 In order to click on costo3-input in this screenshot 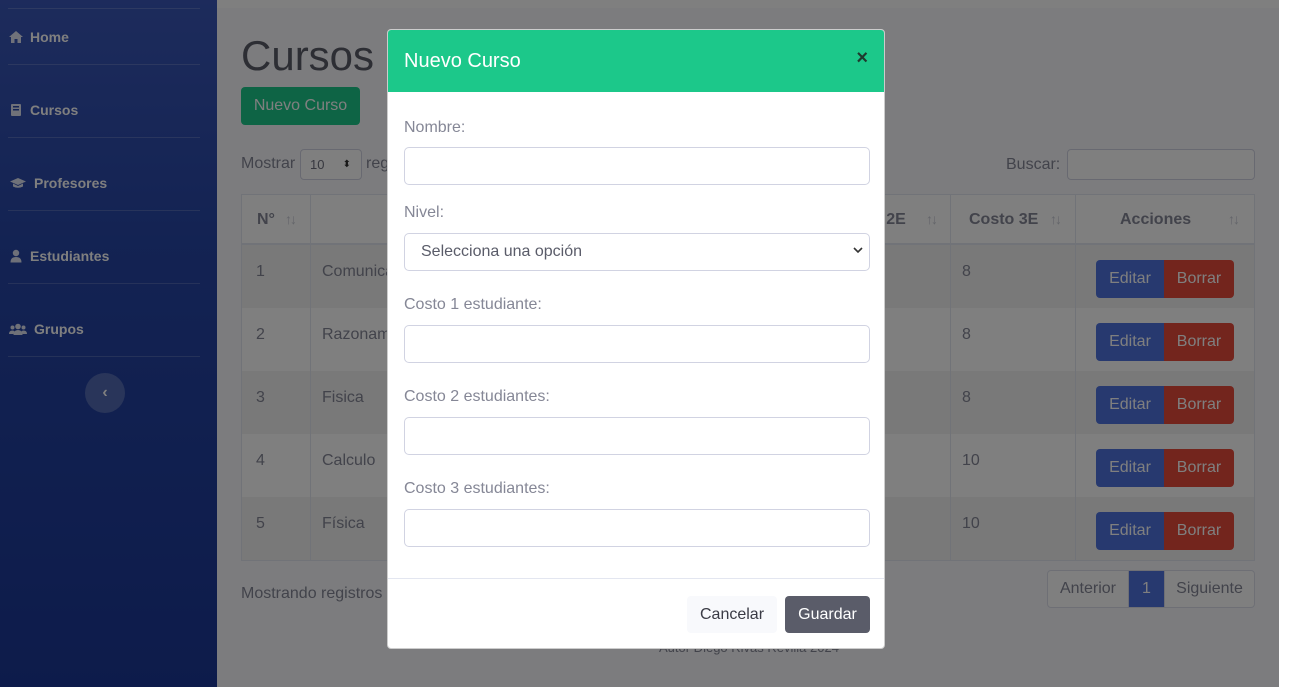, I will do `click(637, 528)`.